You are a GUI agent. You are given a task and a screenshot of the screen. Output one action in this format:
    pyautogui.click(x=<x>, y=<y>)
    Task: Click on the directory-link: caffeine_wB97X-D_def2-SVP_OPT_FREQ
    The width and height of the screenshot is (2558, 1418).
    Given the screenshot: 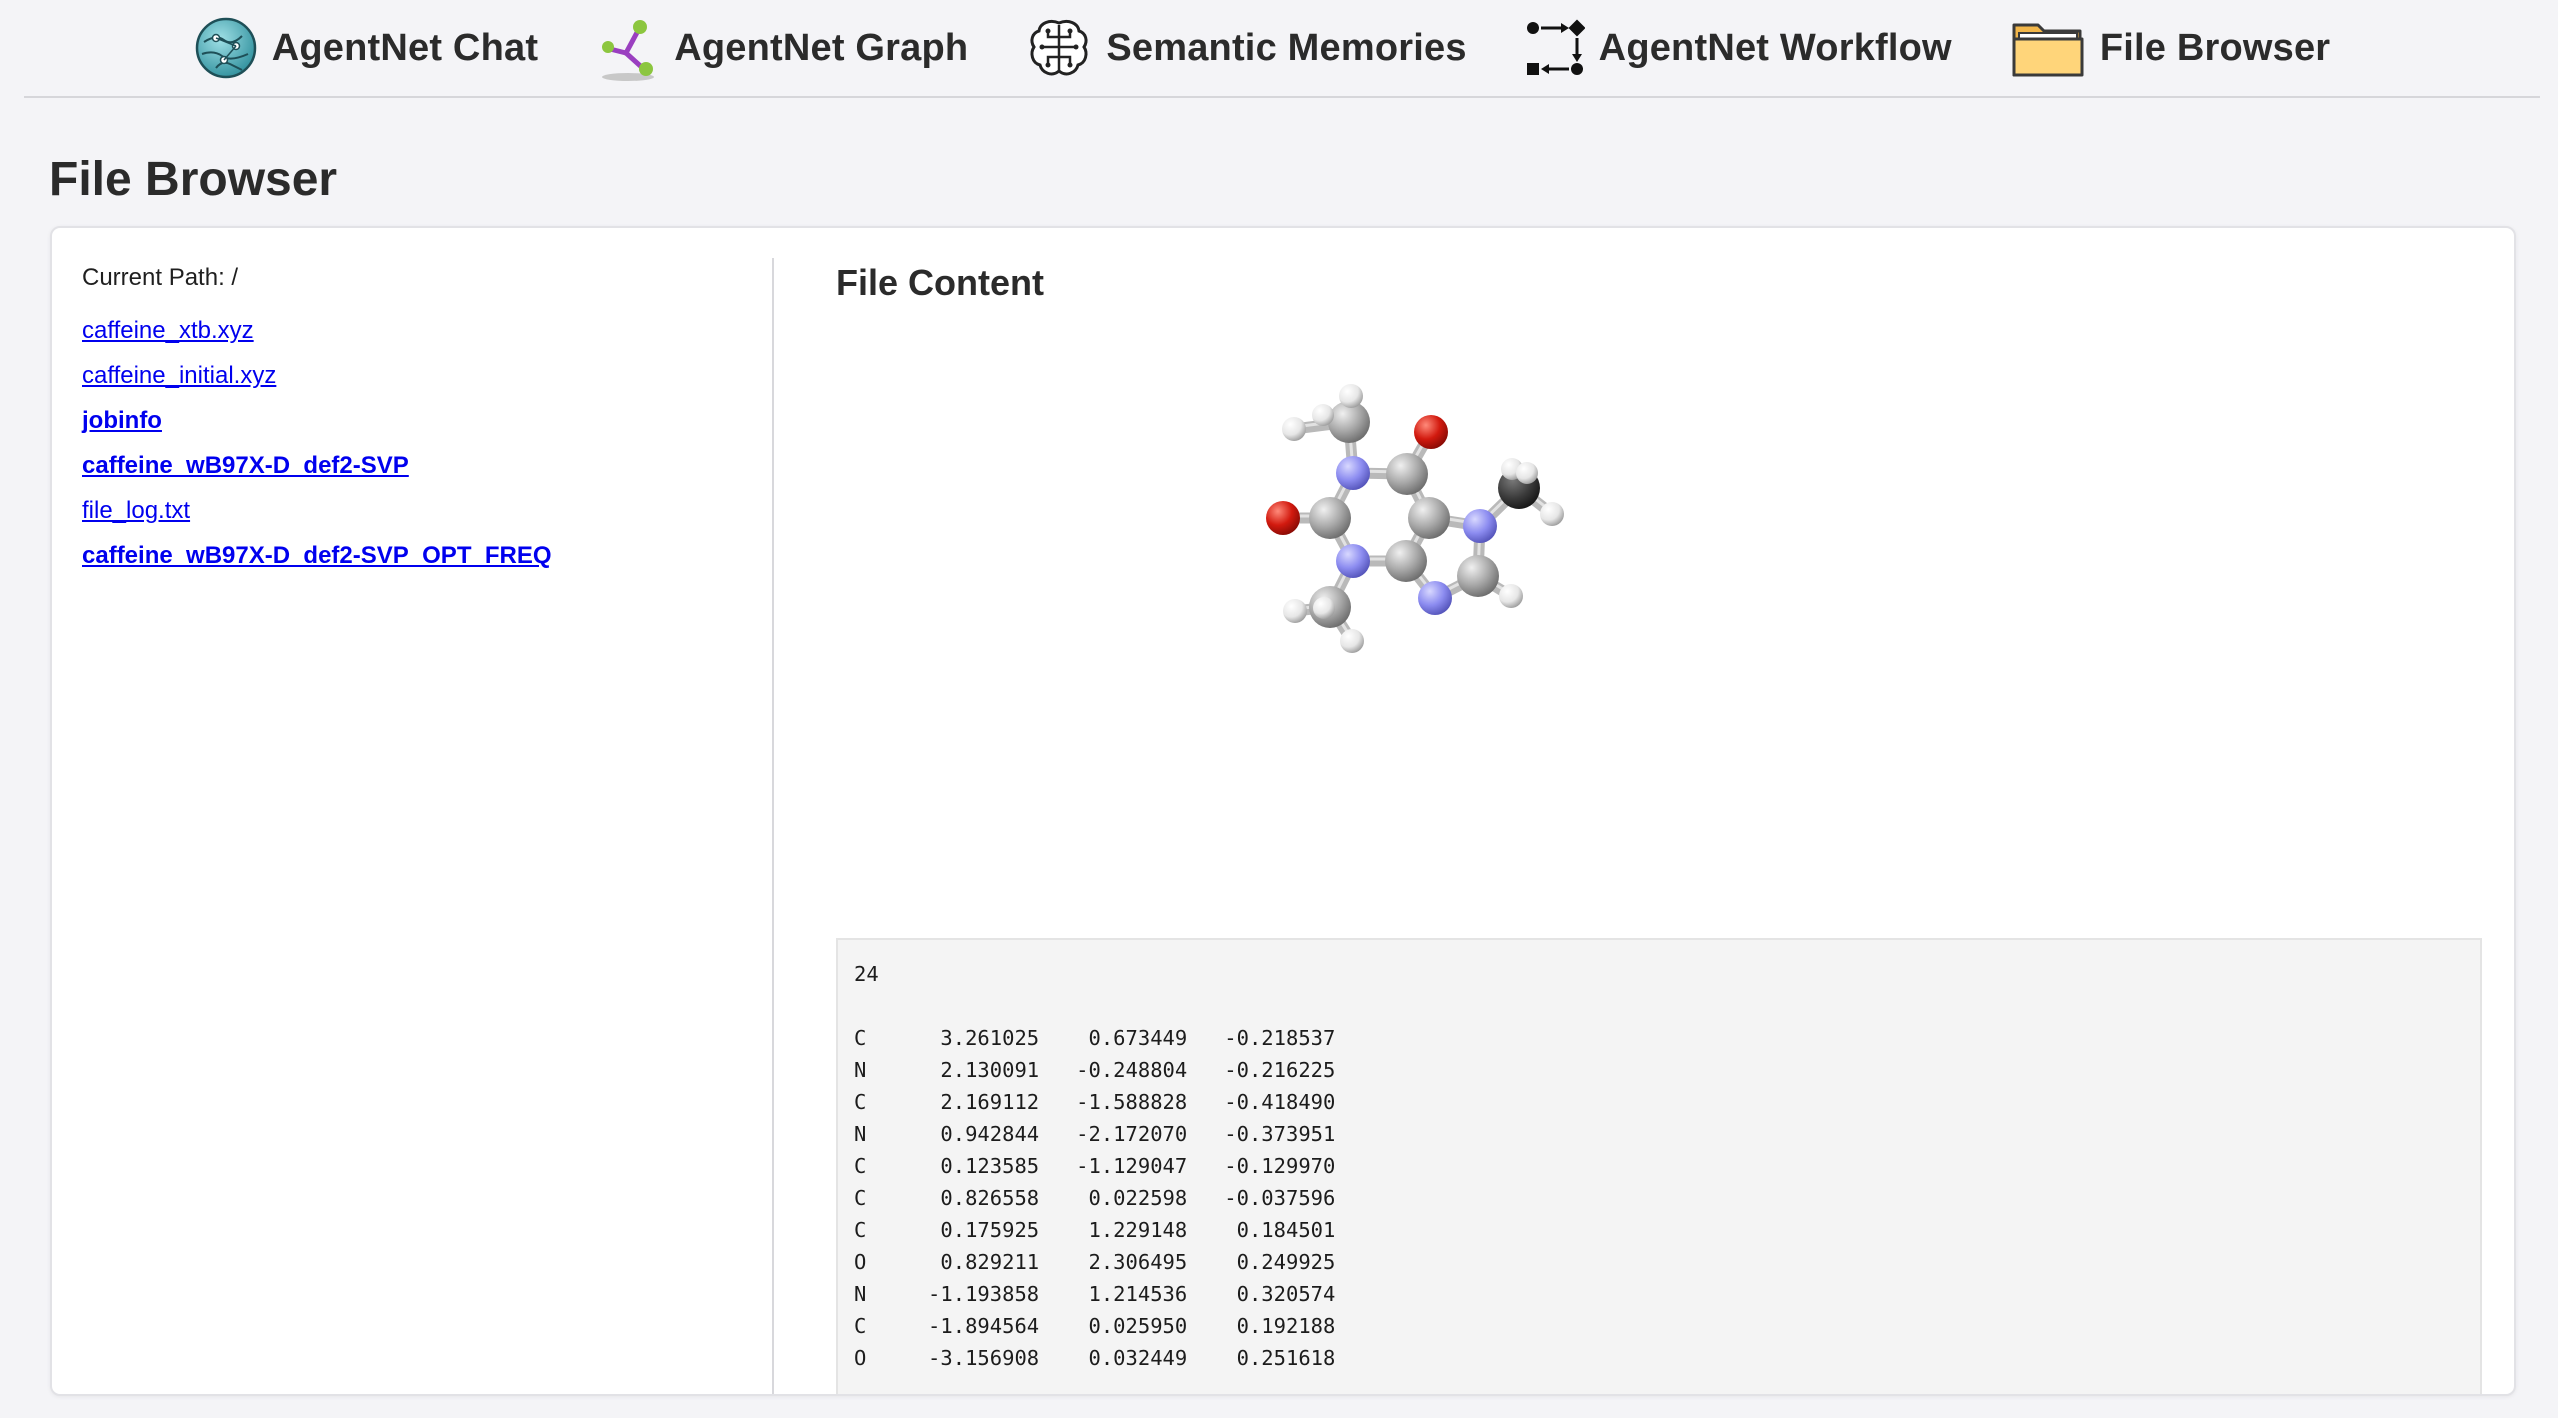 What is the action you would take?
    pyautogui.click(x=317, y=555)
    